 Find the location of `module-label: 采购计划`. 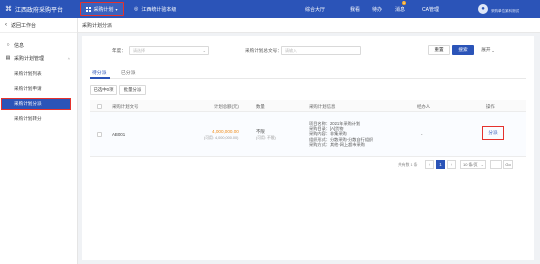

module-label: 采购计划 is located at coordinates (103, 9).